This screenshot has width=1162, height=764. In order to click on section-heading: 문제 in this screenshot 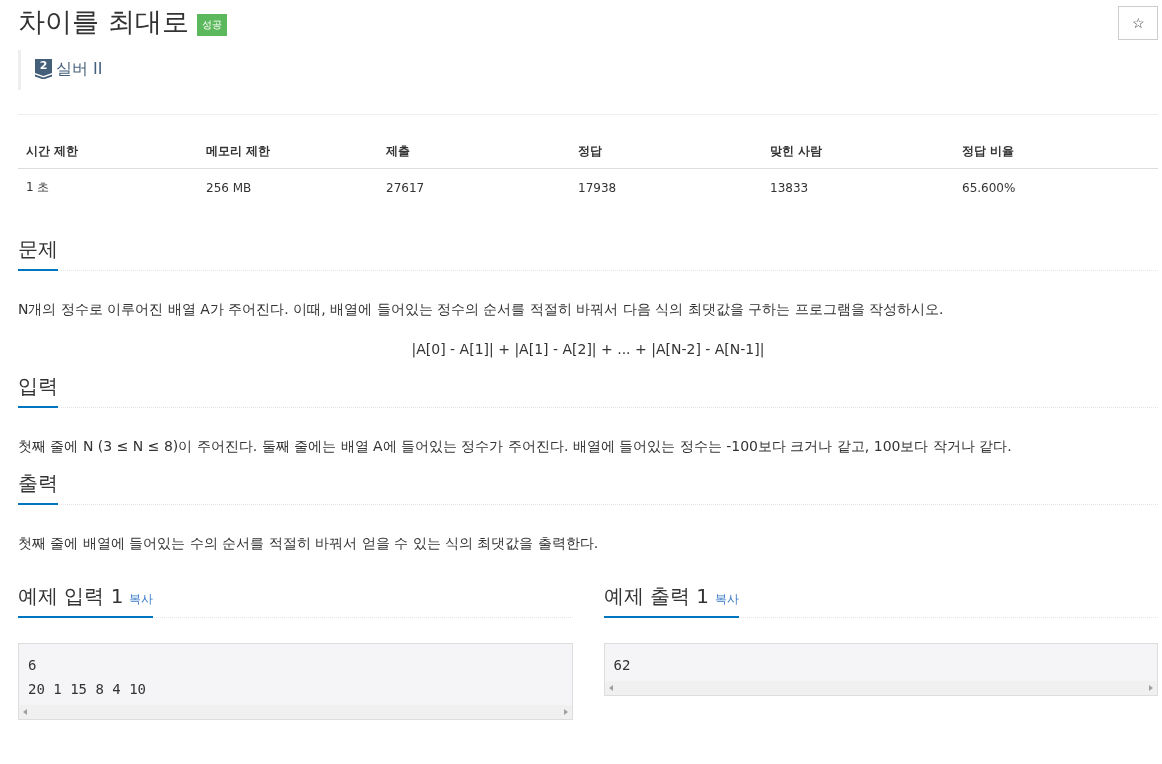, I will do `click(38, 249)`.